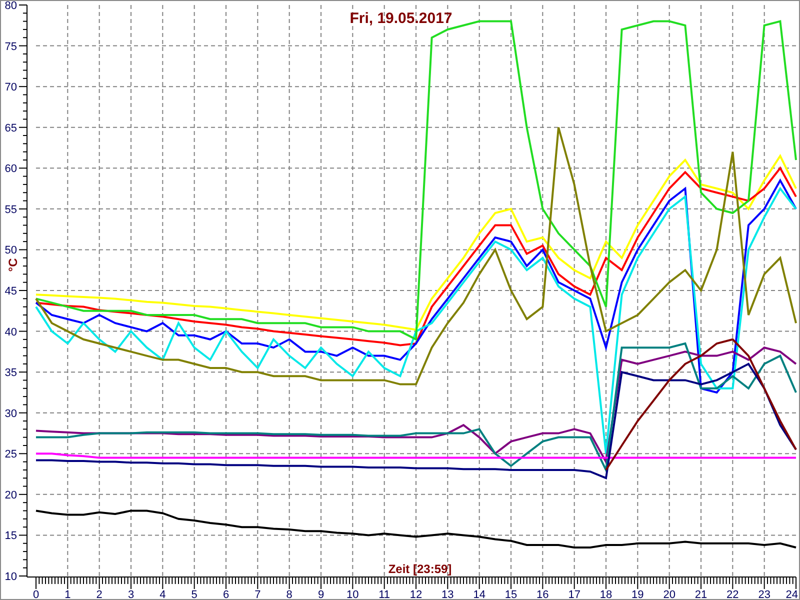  What do you see at coordinates (67, 594) in the screenshot?
I see `tick-label: 1` at bounding box center [67, 594].